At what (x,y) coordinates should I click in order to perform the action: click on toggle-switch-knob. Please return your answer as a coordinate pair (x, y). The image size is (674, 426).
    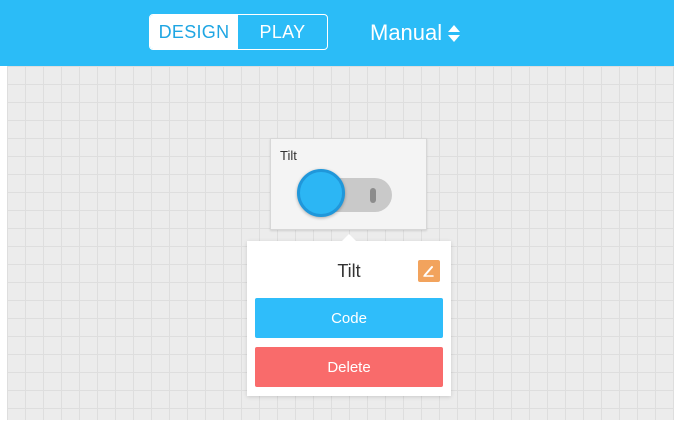
    Looking at the image, I should click on (321, 193).